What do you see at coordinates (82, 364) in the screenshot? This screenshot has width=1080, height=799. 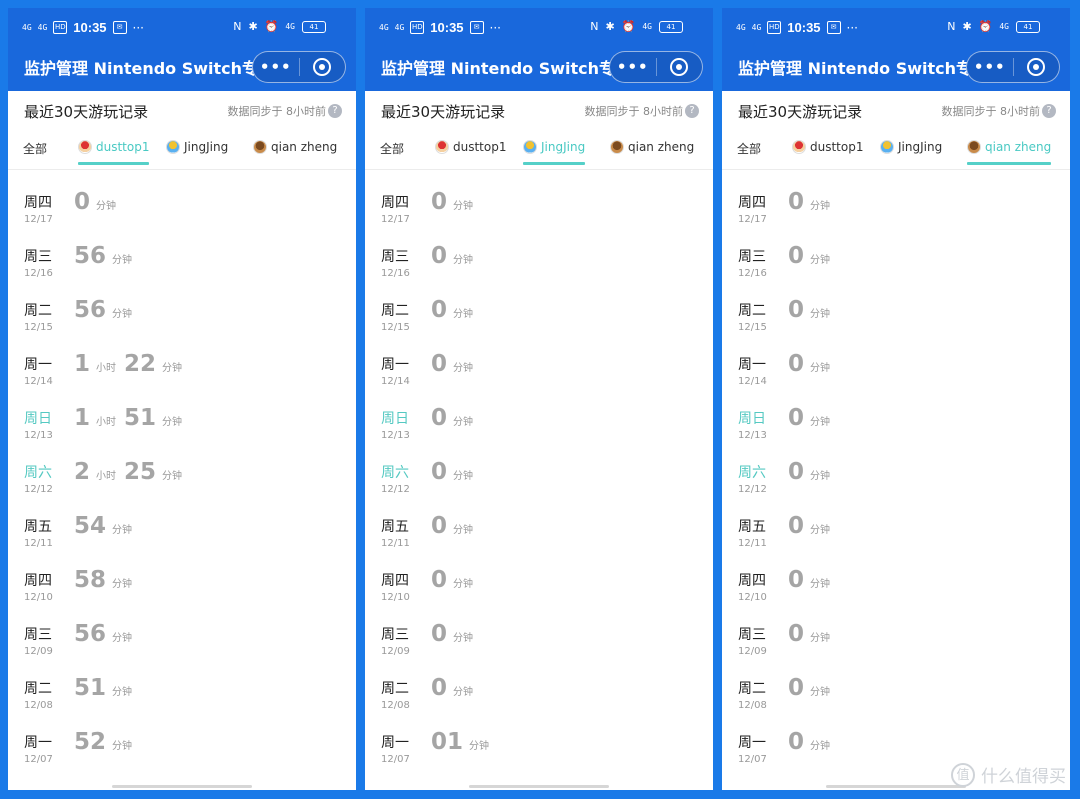 I see `hours-value: 1` at bounding box center [82, 364].